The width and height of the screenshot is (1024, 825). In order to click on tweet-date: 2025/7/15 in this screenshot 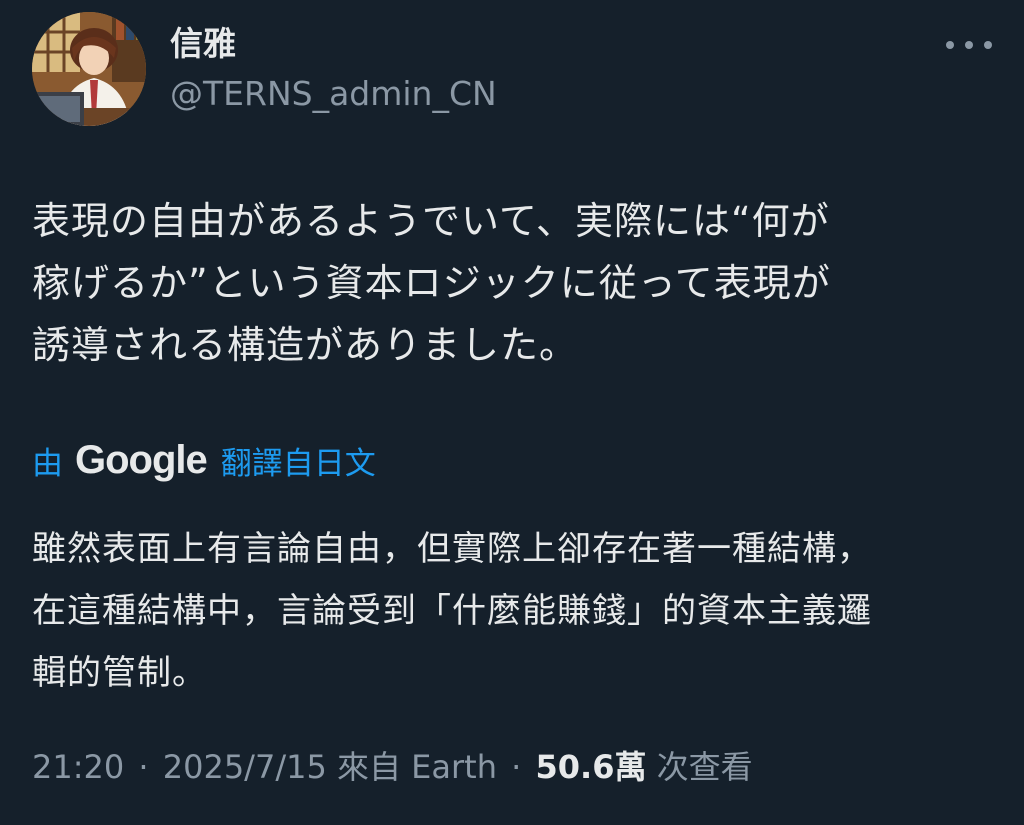, I will do `click(245, 767)`.